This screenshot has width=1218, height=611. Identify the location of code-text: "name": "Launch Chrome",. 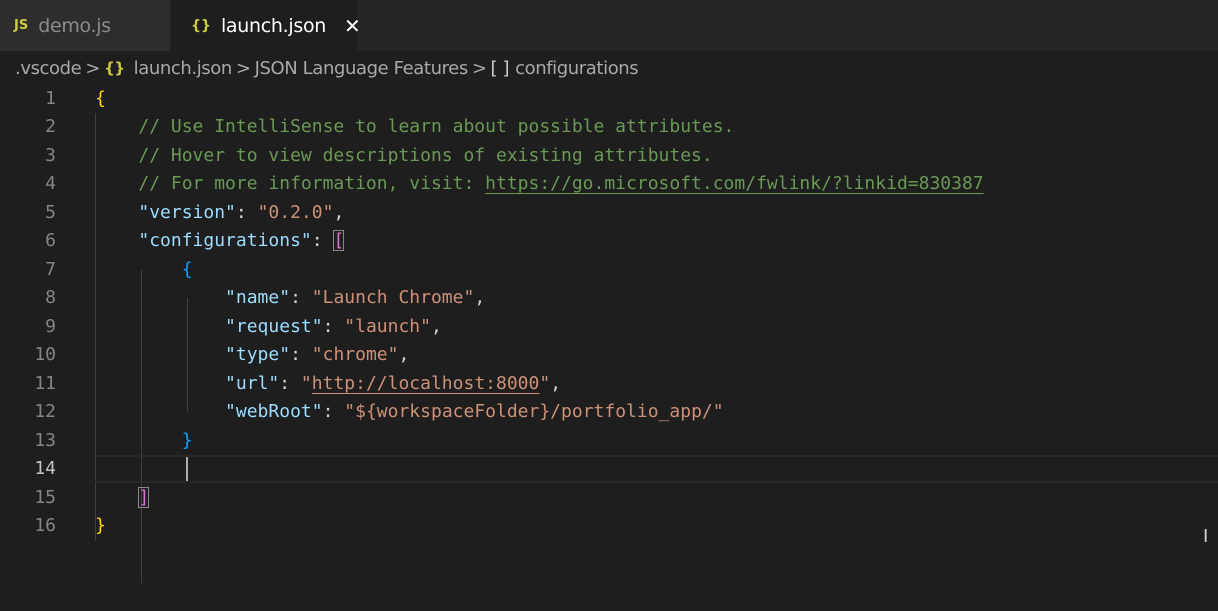
(290, 298).